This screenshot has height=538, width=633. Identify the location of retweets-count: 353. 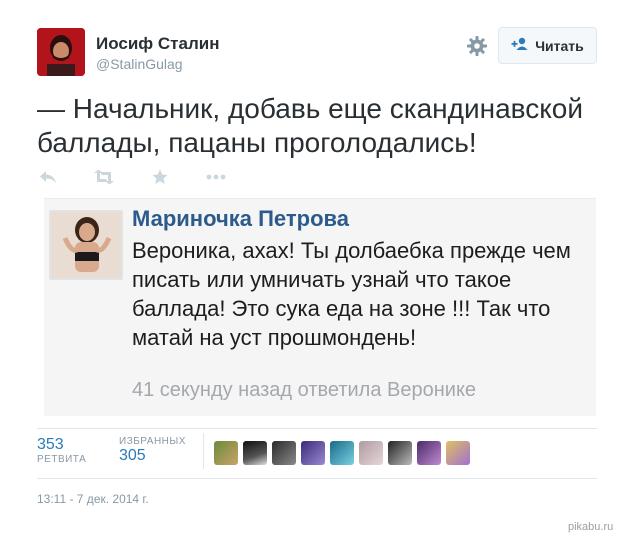
(50, 444).